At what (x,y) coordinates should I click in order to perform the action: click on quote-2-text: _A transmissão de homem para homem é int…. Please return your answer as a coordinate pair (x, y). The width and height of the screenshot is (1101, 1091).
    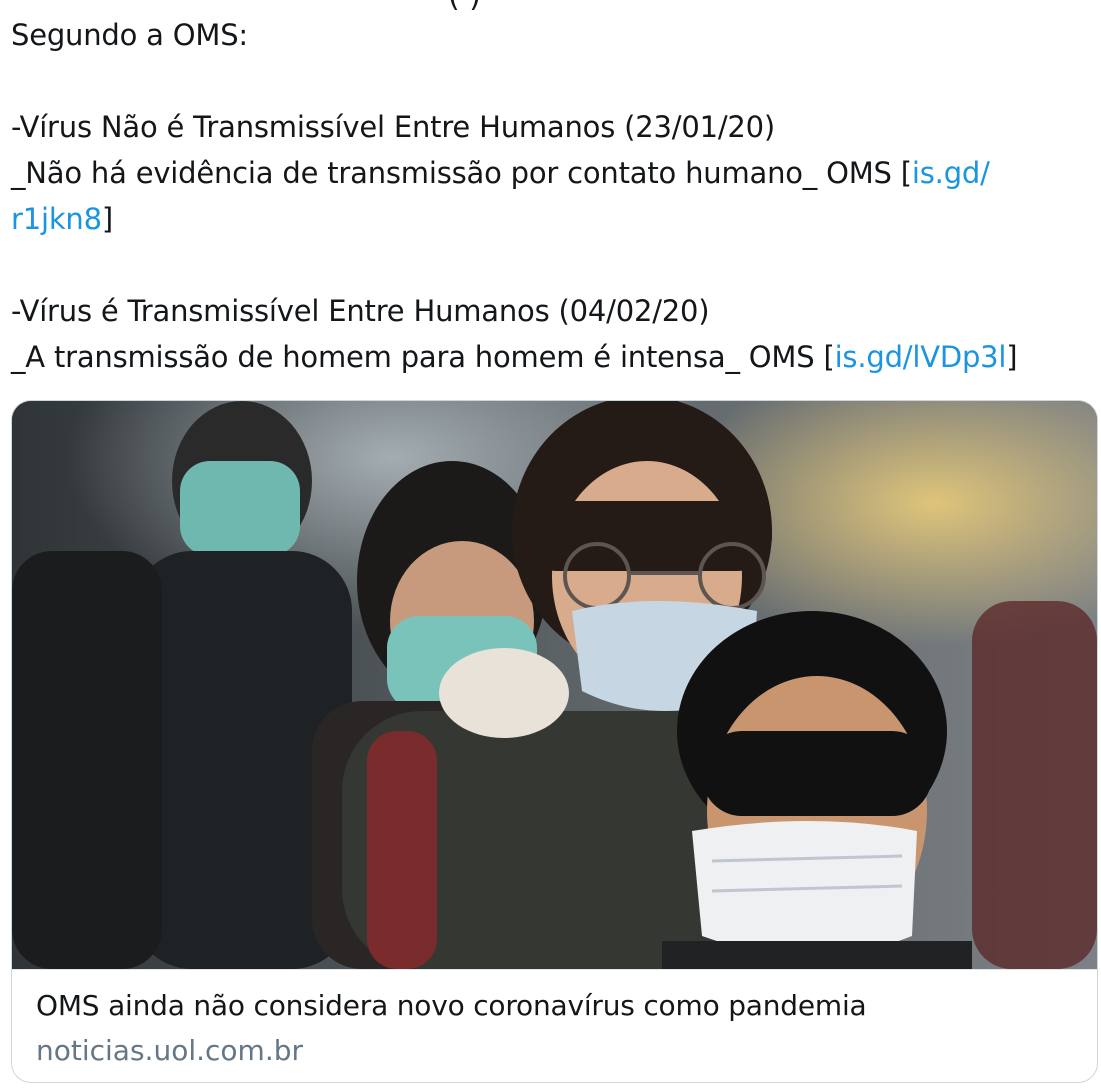
    Looking at the image, I should click on (423, 357).